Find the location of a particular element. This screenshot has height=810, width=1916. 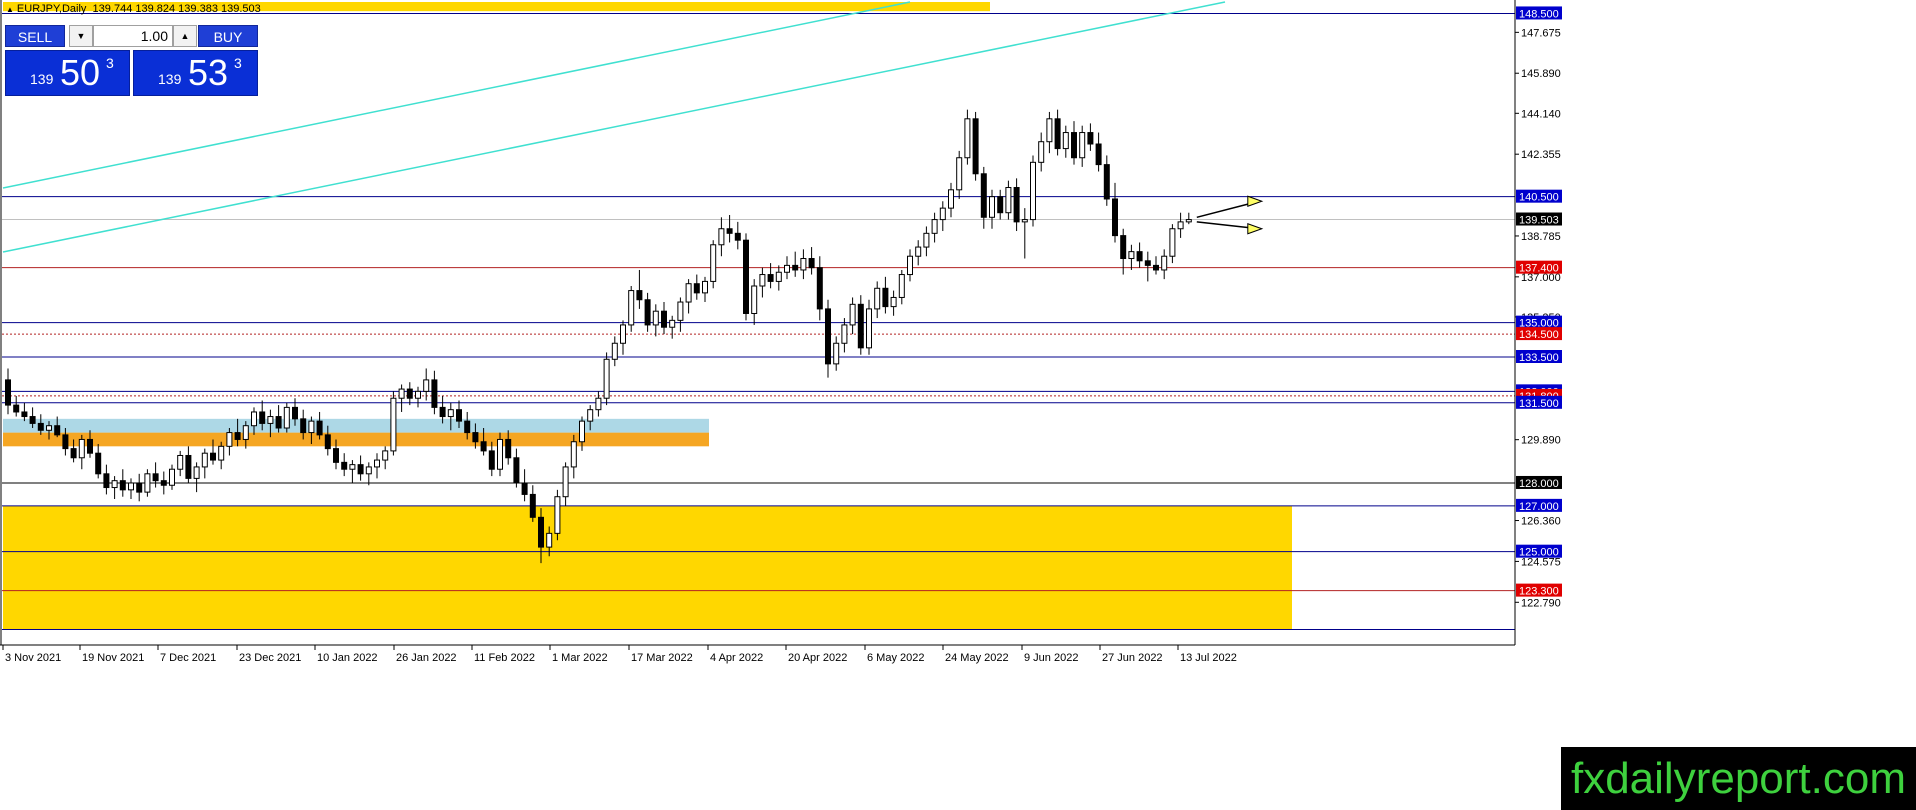

x-tick-label: 1 Mar 2022 is located at coordinates (580, 658).